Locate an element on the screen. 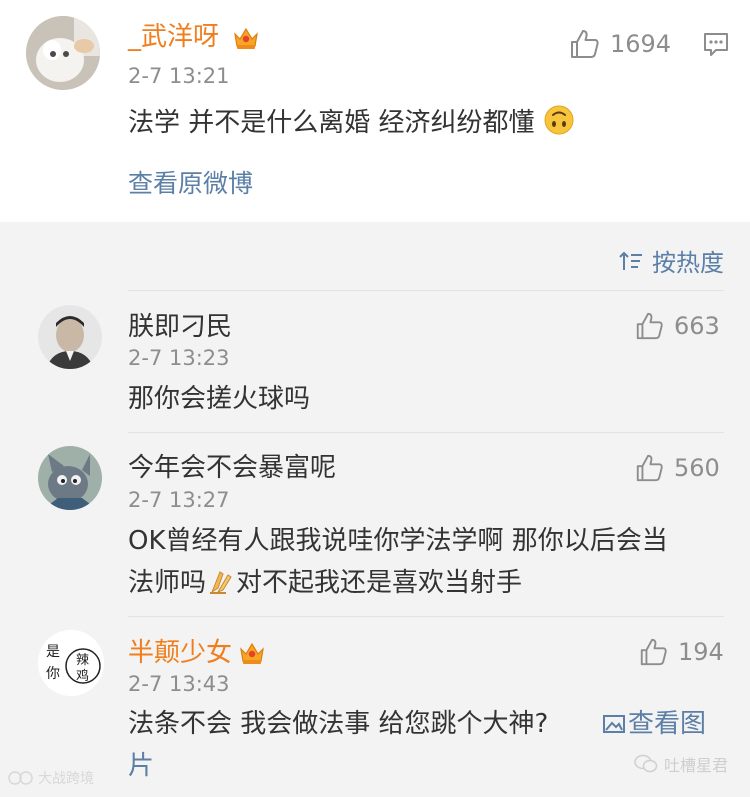  view-original-link: 查看原微博 is located at coordinates (190, 184).